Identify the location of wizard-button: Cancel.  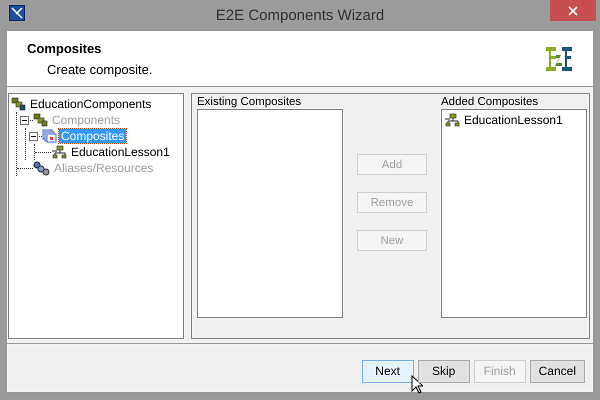
(557, 371).